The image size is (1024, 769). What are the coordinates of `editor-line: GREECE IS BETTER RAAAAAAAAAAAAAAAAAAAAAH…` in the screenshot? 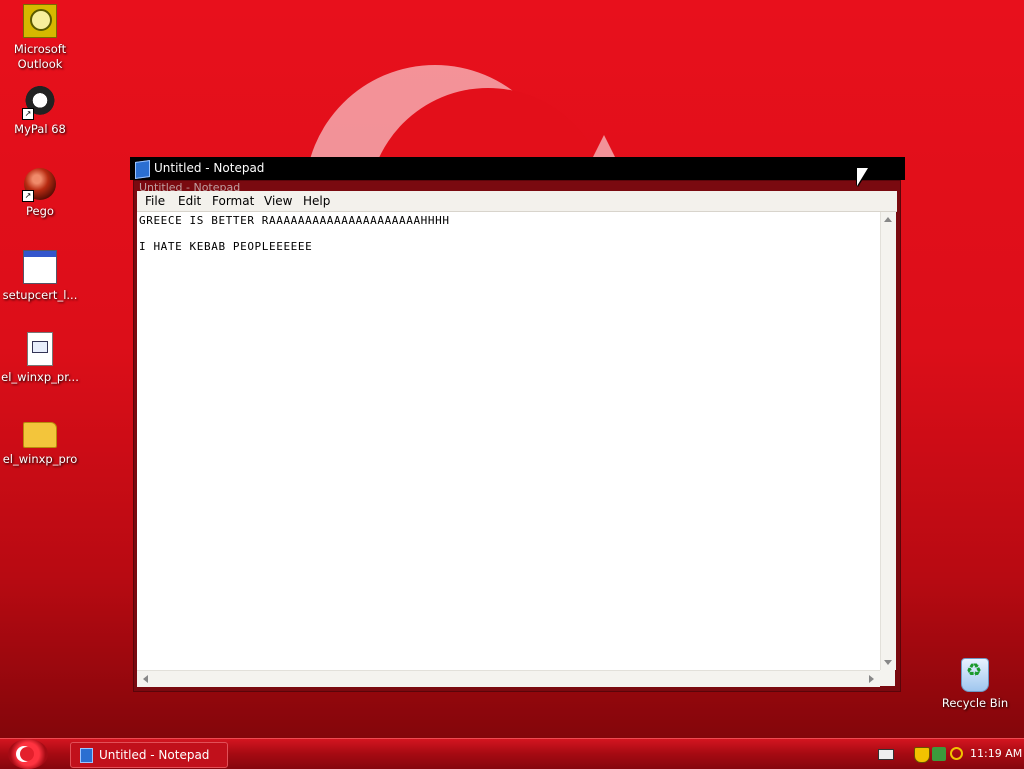 It's located at (294, 220).